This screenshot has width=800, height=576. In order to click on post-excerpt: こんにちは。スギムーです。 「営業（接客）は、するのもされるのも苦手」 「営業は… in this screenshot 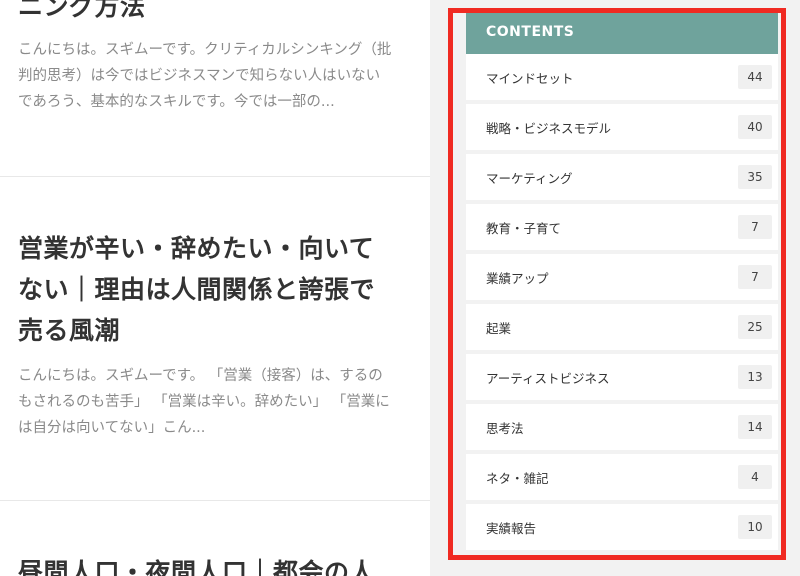, I will do `click(204, 402)`.